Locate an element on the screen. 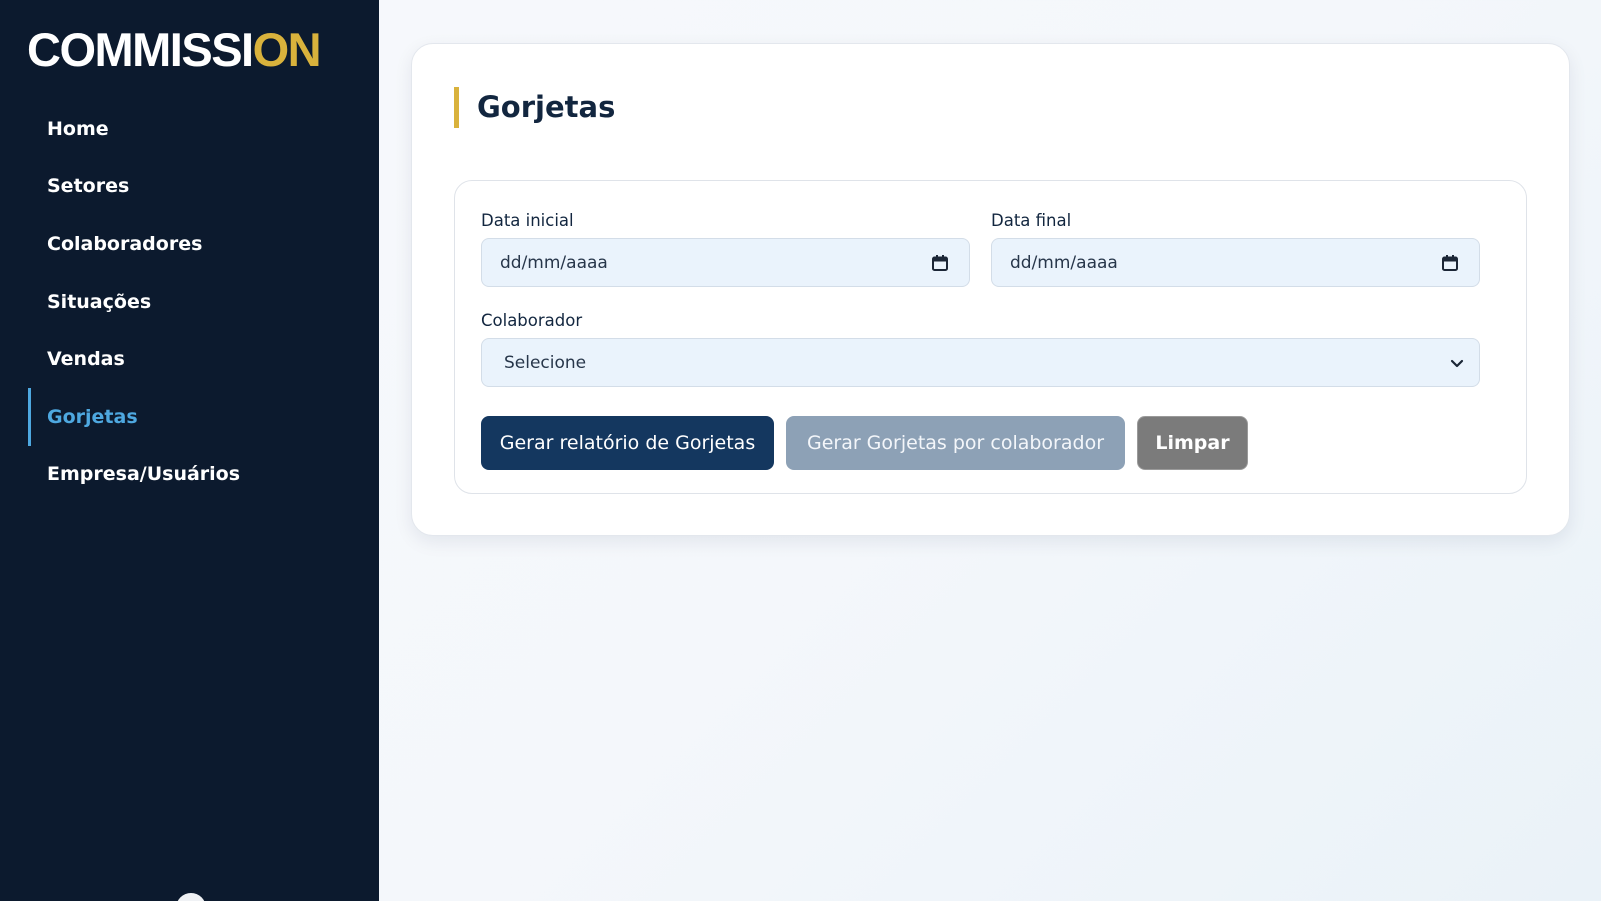 This screenshot has width=1601, height=901. chevron-down-icon is located at coordinates (1457, 363).